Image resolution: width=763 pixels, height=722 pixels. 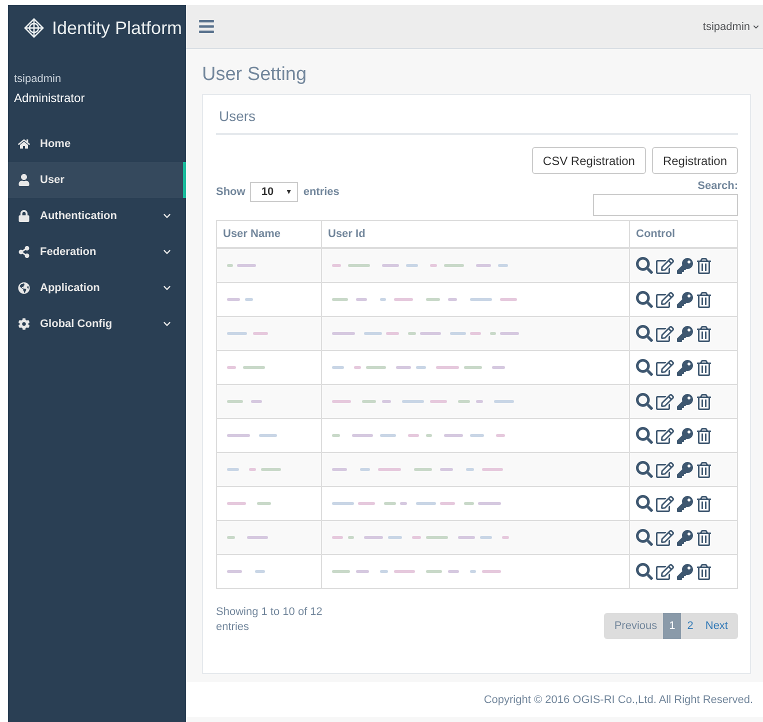 I want to click on search-label: Search:, so click(x=718, y=186).